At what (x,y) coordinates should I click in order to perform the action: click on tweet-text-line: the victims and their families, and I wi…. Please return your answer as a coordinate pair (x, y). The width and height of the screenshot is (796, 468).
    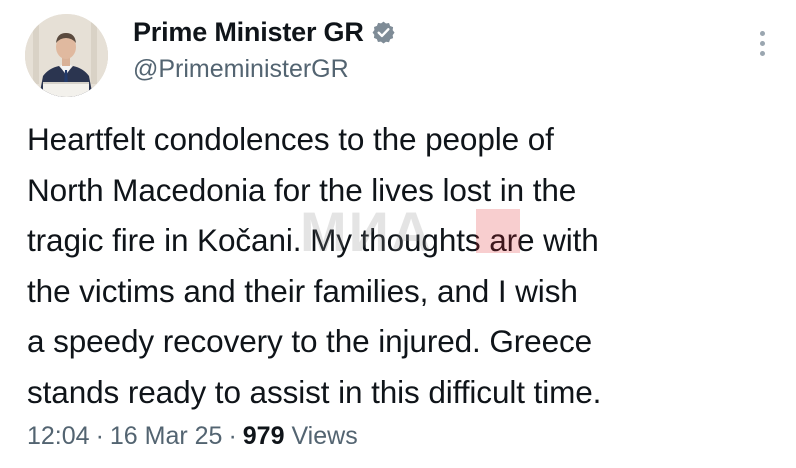
    Looking at the image, I should click on (302, 290).